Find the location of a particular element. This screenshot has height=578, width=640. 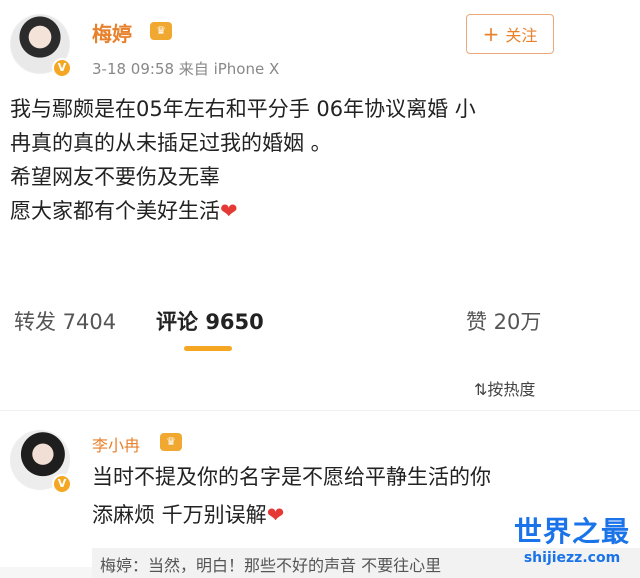

divider is located at coordinates (320, 410).